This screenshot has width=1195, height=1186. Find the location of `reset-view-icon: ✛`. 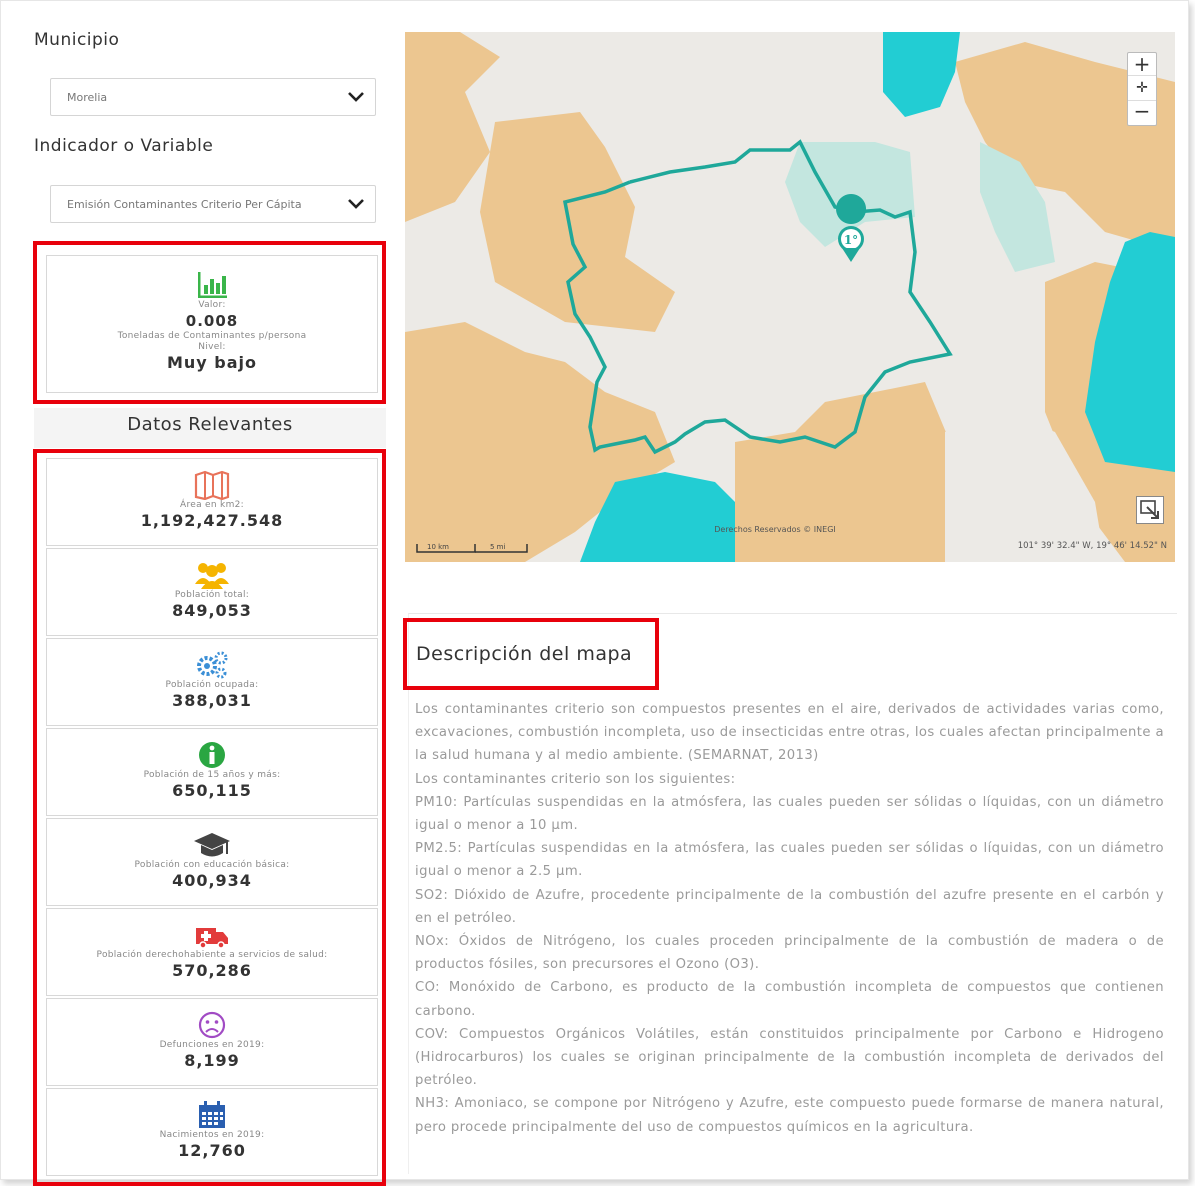

reset-view-icon: ✛ is located at coordinates (1142, 88).